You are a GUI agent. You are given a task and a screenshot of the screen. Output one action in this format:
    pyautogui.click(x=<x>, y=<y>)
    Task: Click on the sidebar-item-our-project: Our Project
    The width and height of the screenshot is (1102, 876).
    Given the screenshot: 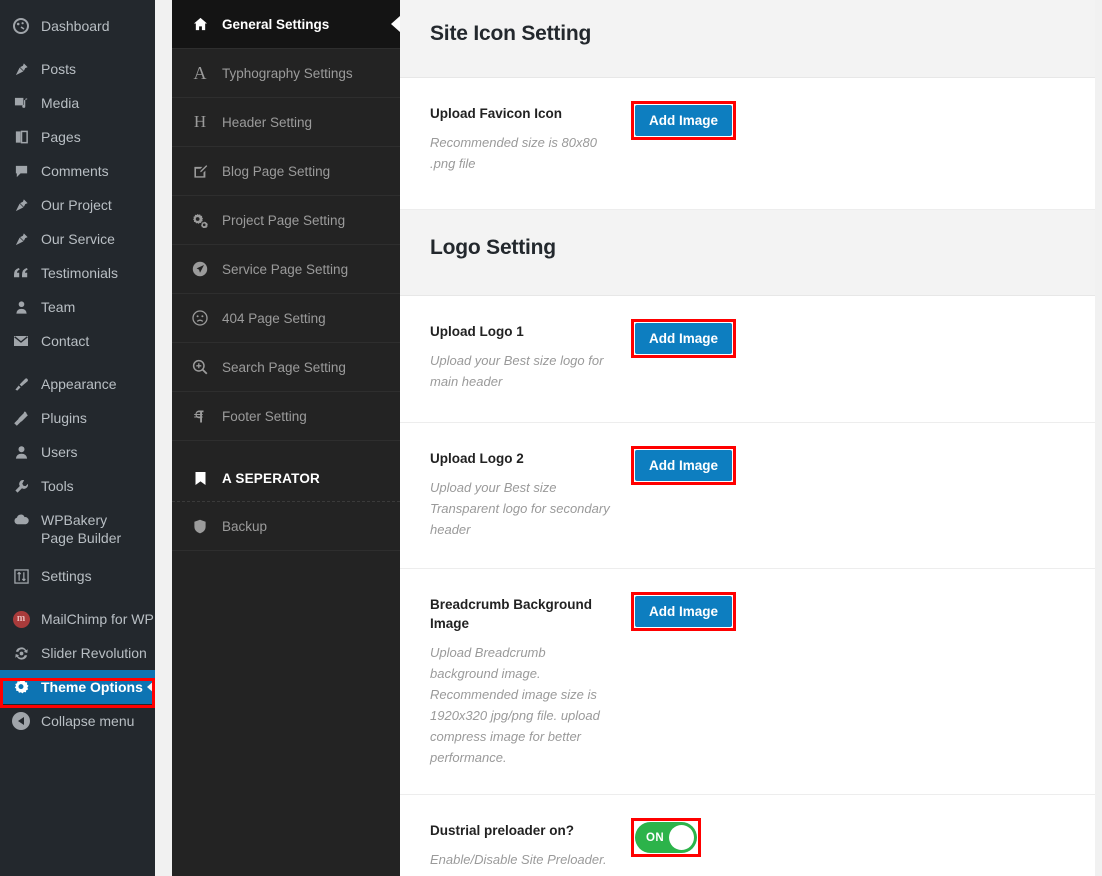 What is the action you would take?
    pyautogui.click(x=77, y=205)
    